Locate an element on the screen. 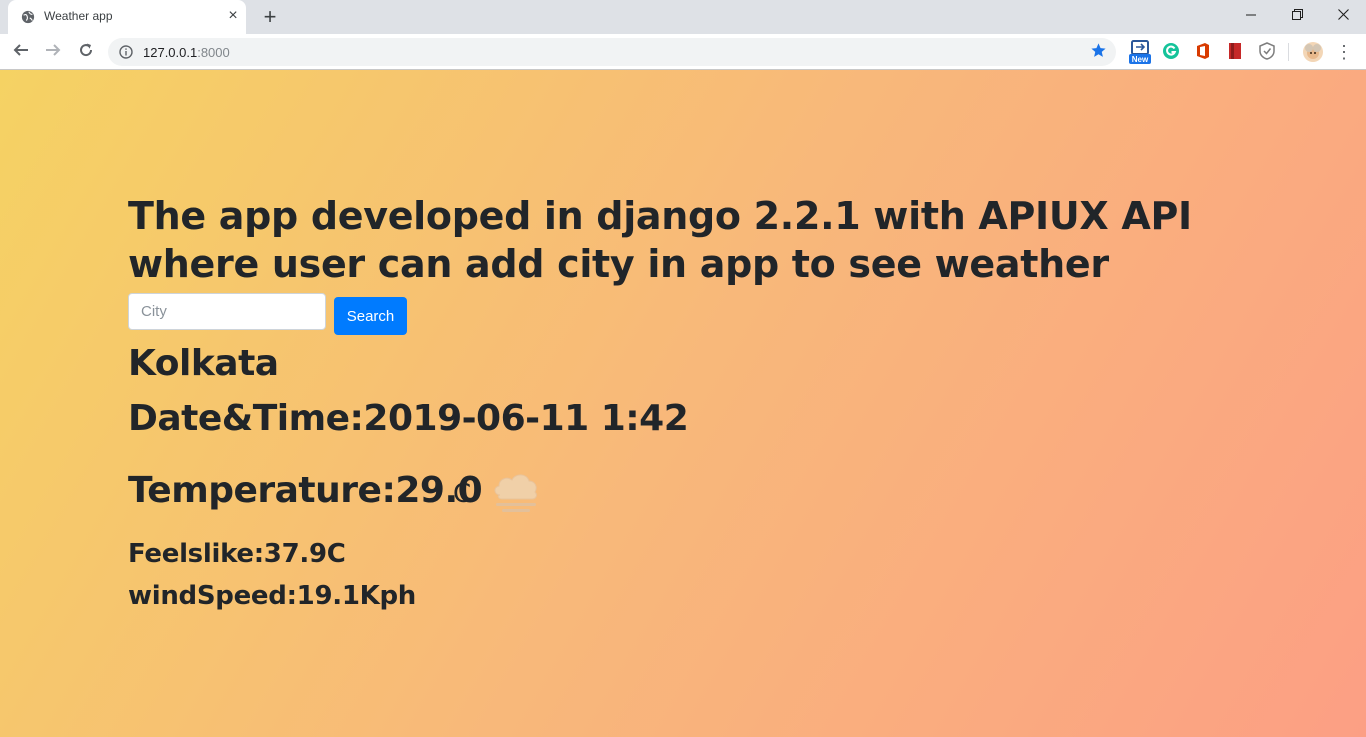  close-icon is located at coordinates (1343, 14).